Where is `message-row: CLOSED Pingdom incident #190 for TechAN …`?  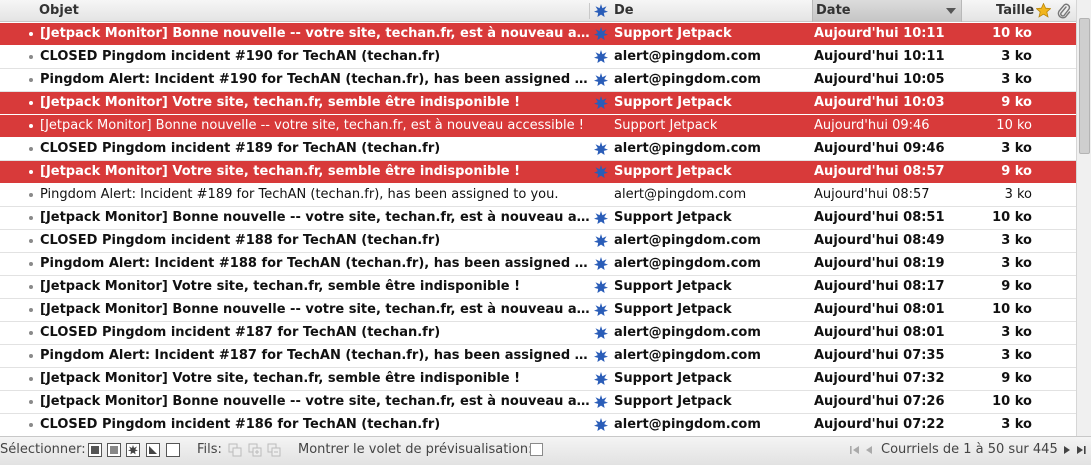
message-row: CLOSED Pingdom incident #190 for TechAN … is located at coordinates (538, 57).